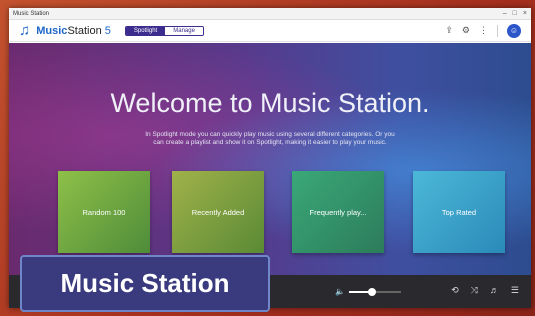 The image size is (535, 316). I want to click on volume-control: 🔈, so click(368, 291).